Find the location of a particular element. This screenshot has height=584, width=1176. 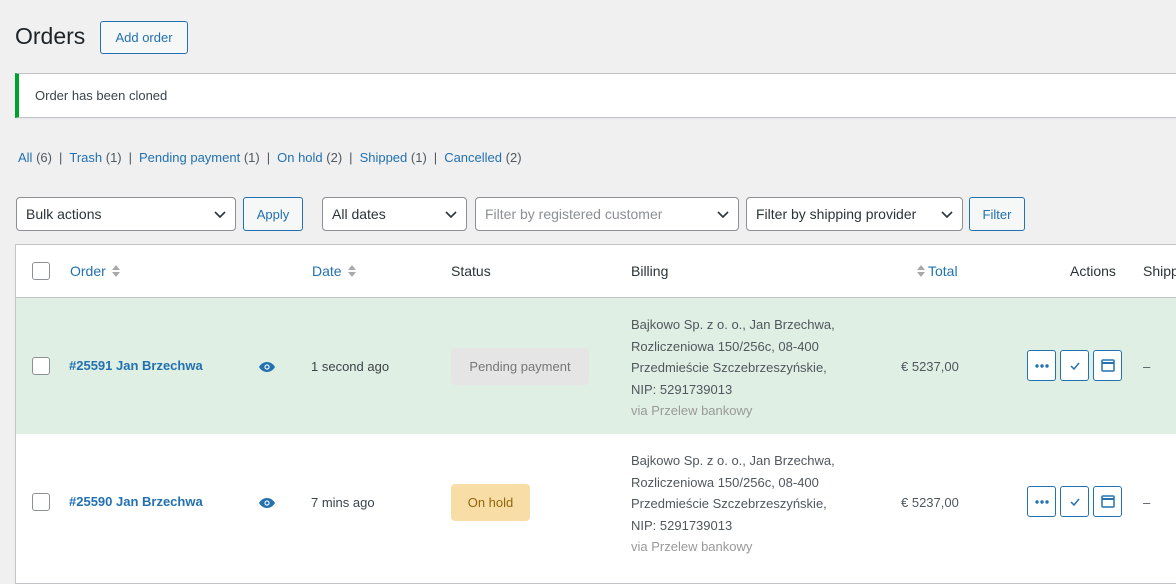

column-order: Order is located at coordinates (95, 271).